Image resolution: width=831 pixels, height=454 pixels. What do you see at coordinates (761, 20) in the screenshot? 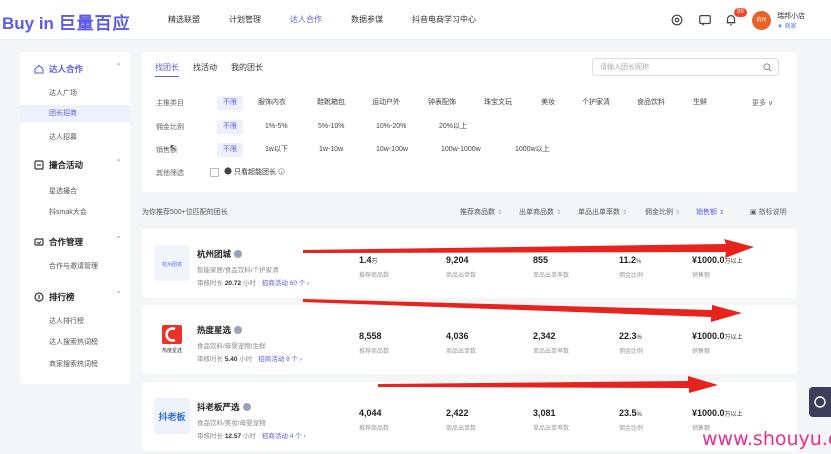
I see `avatar: 杭州` at bounding box center [761, 20].